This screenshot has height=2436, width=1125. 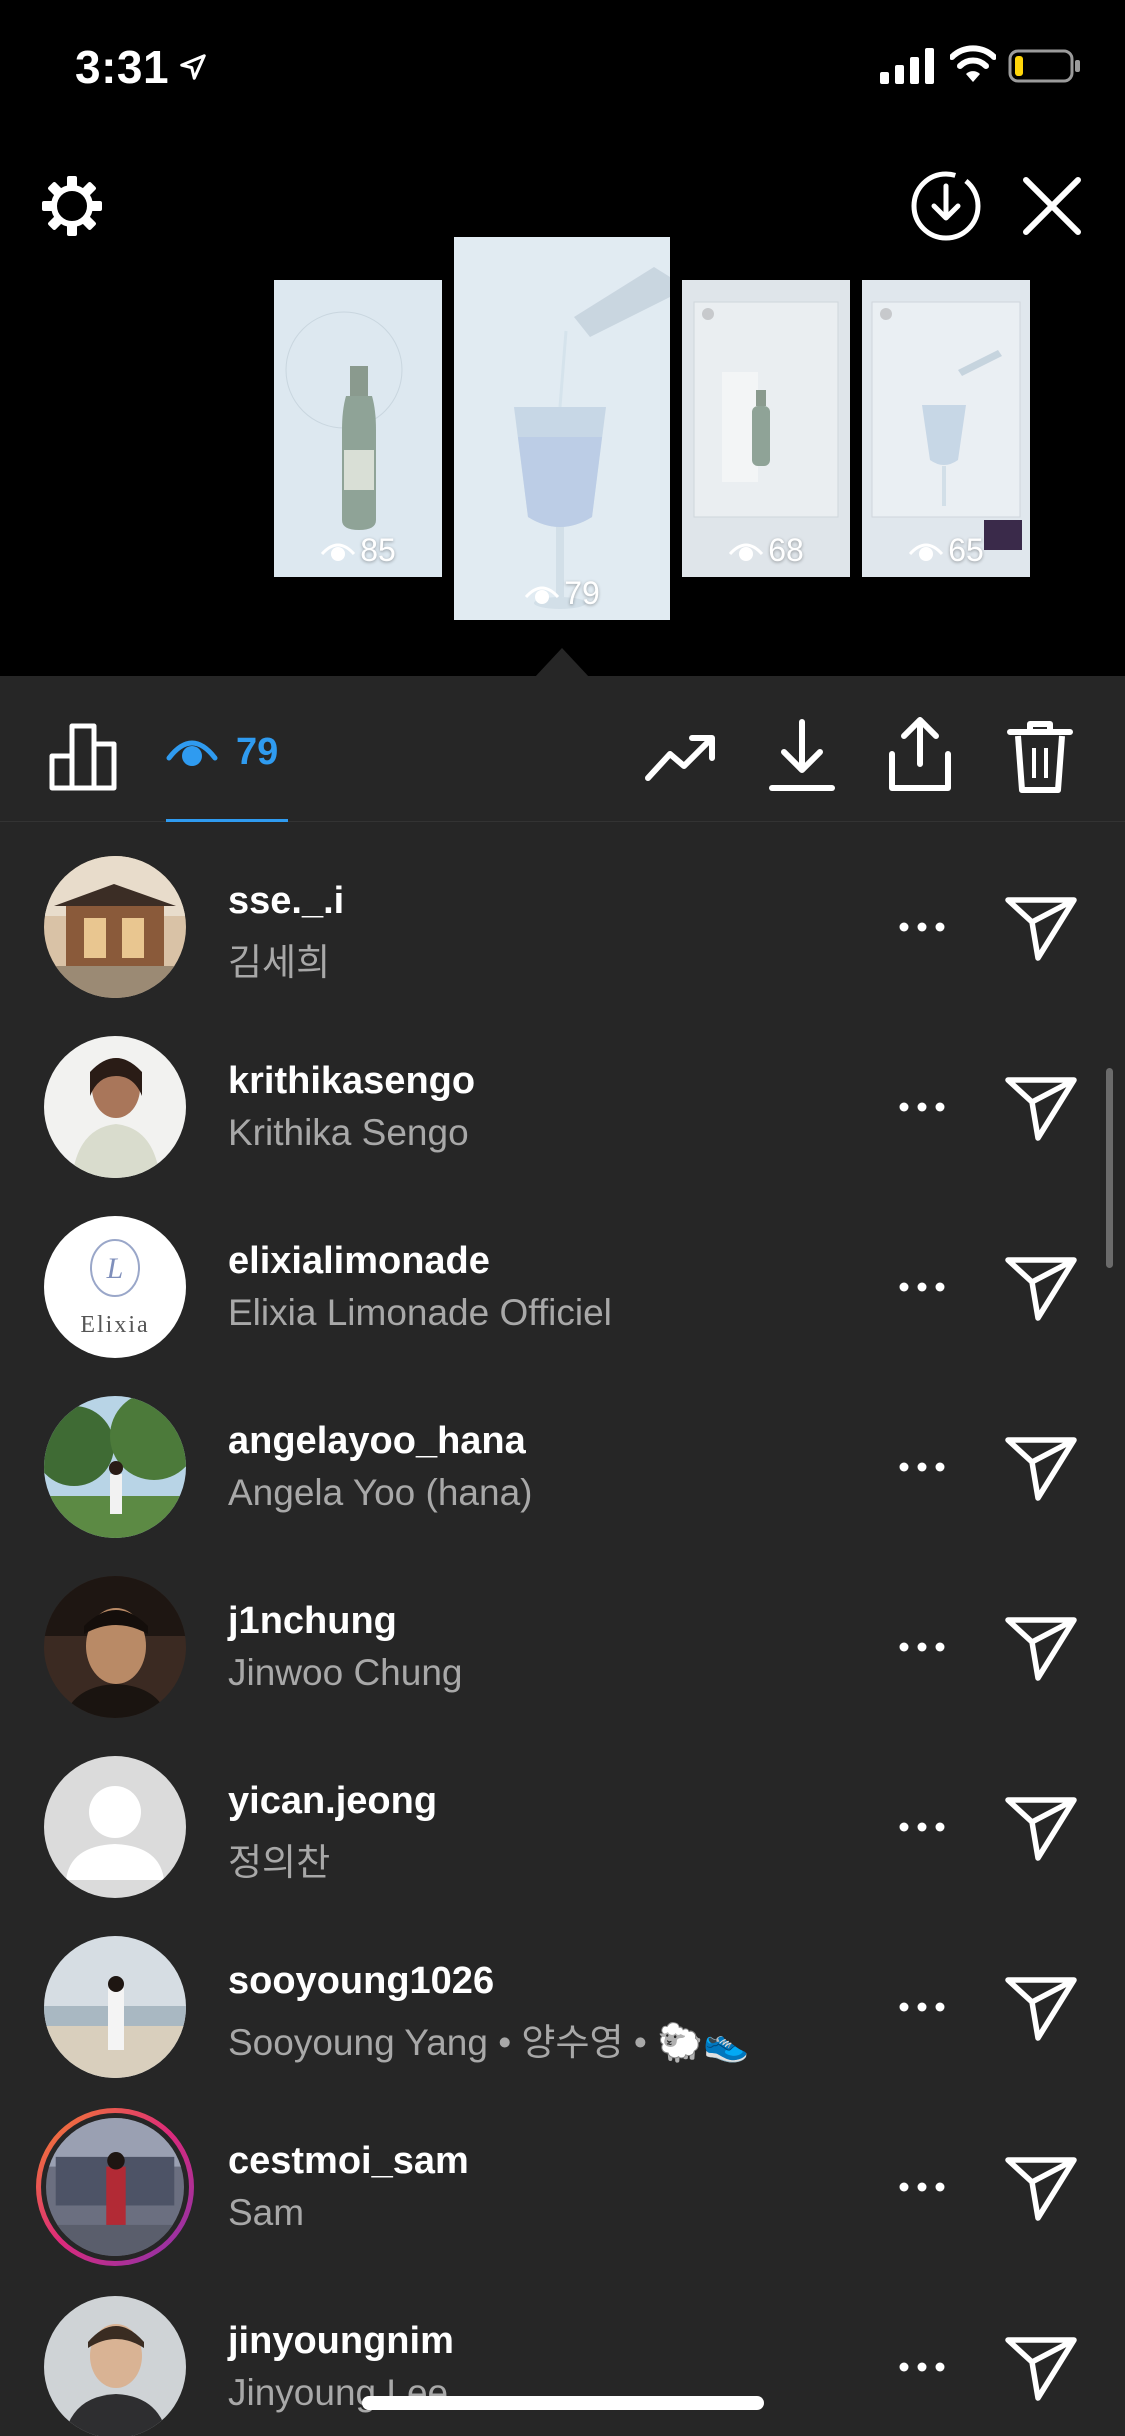 I want to click on viewer-fullname: Krithika Sengo, so click(x=348, y=1132).